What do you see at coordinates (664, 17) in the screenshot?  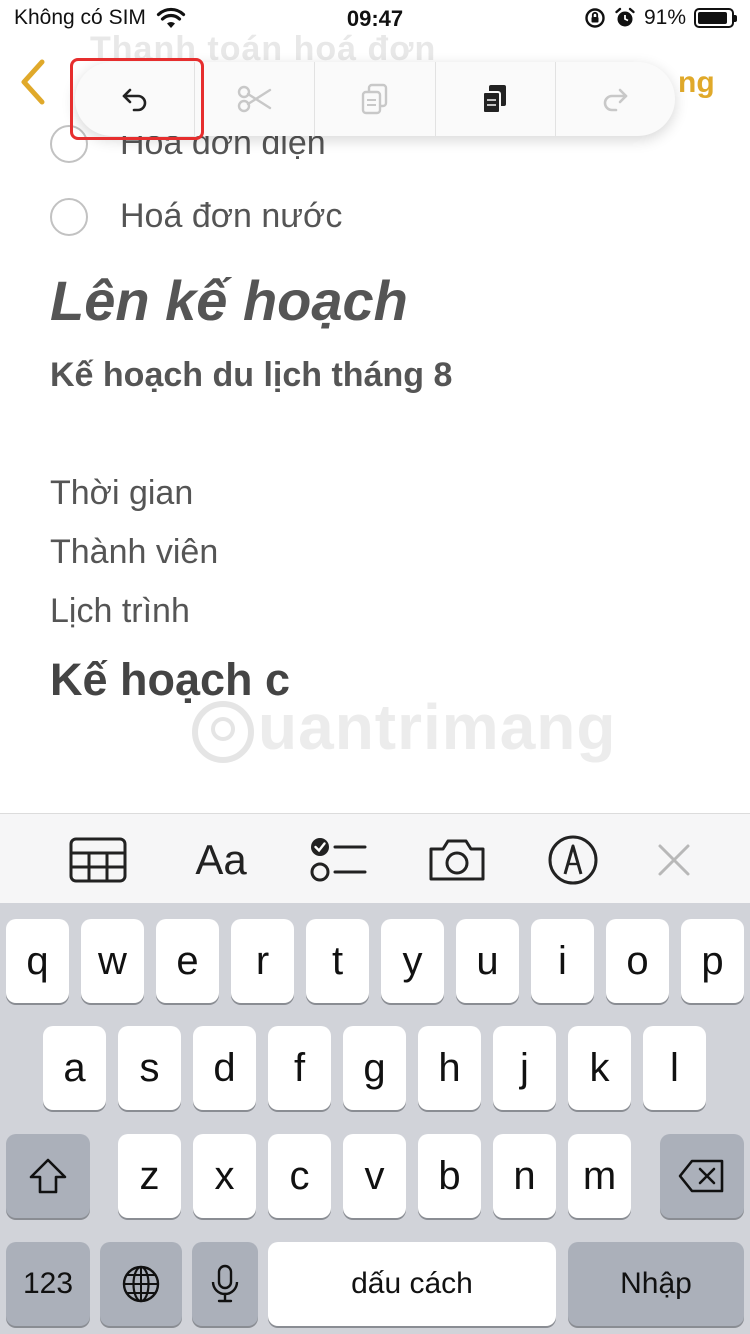 I see `battery-percent: 91%` at bounding box center [664, 17].